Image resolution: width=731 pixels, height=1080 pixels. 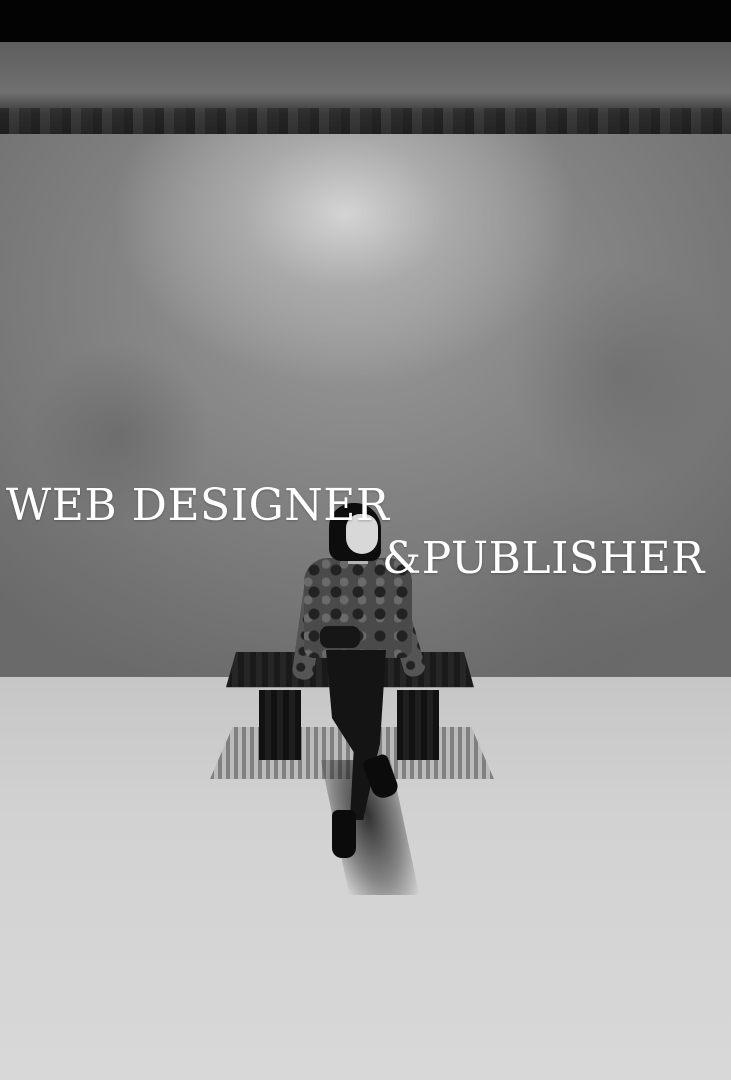 What do you see at coordinates (198, 505) in the screenshot?
I see `headline-line-1: WEB DESIGNER` at bounding box center [198, 505].